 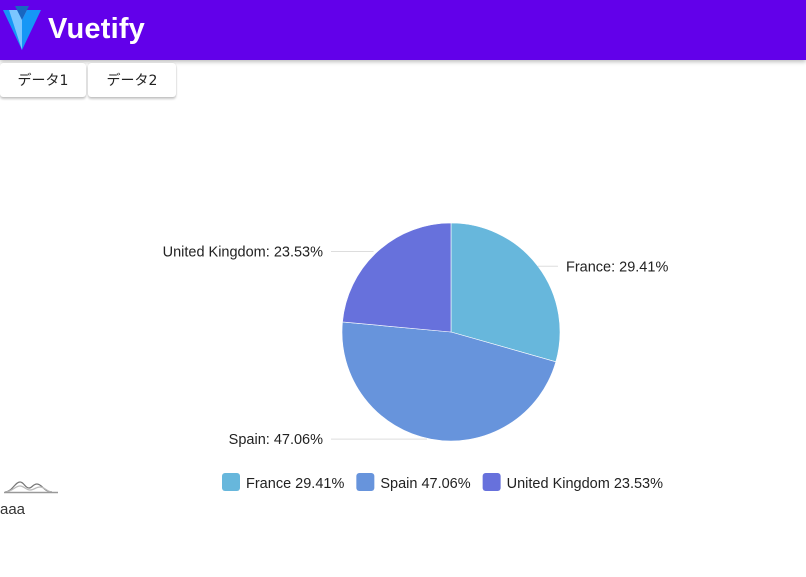 What do you see at coordinates (13, 509) in the screenshot?
I see `caption-text: aaa` at bounding box center [13, 509].